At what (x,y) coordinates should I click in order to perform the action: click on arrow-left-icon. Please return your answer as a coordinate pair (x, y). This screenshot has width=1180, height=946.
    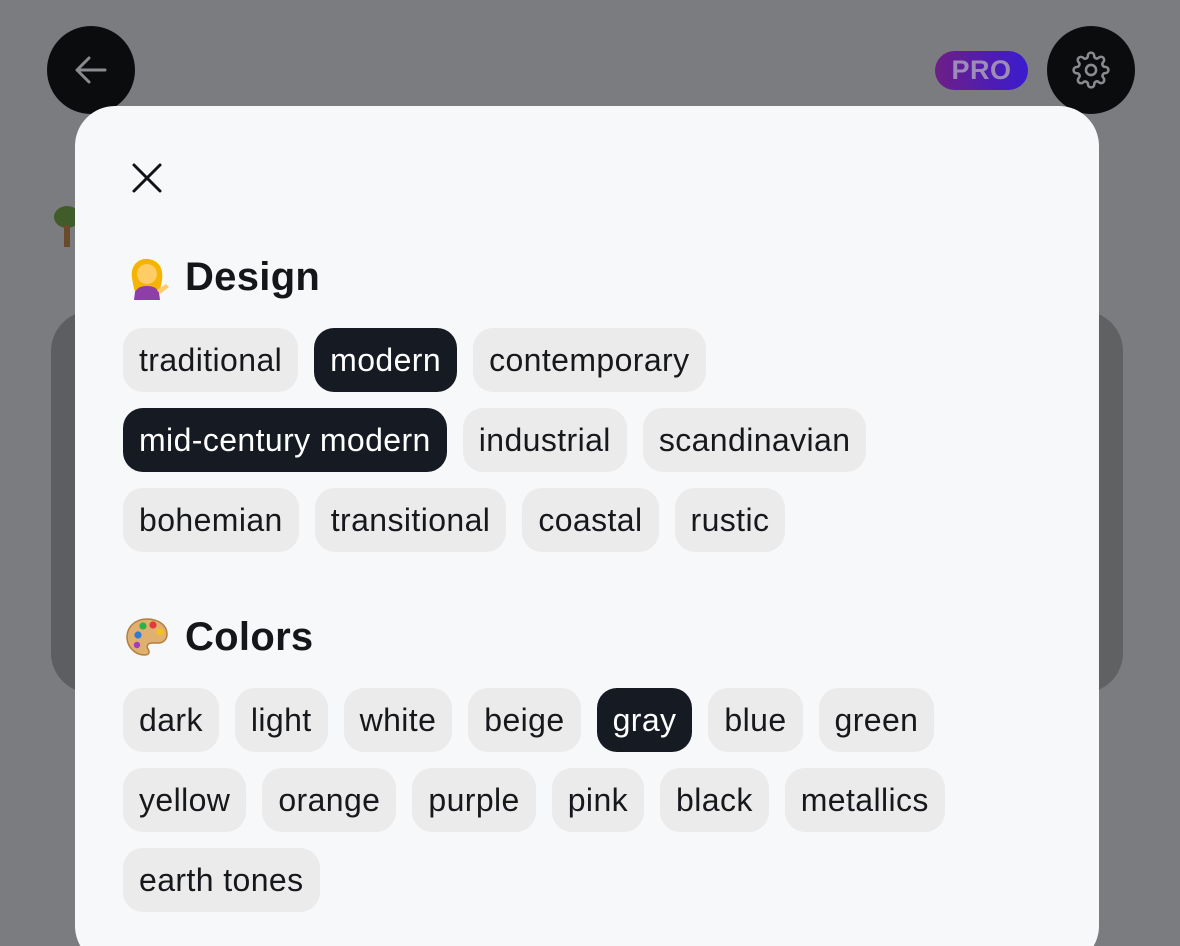
    Looking at the image, I should click on (91, 70).